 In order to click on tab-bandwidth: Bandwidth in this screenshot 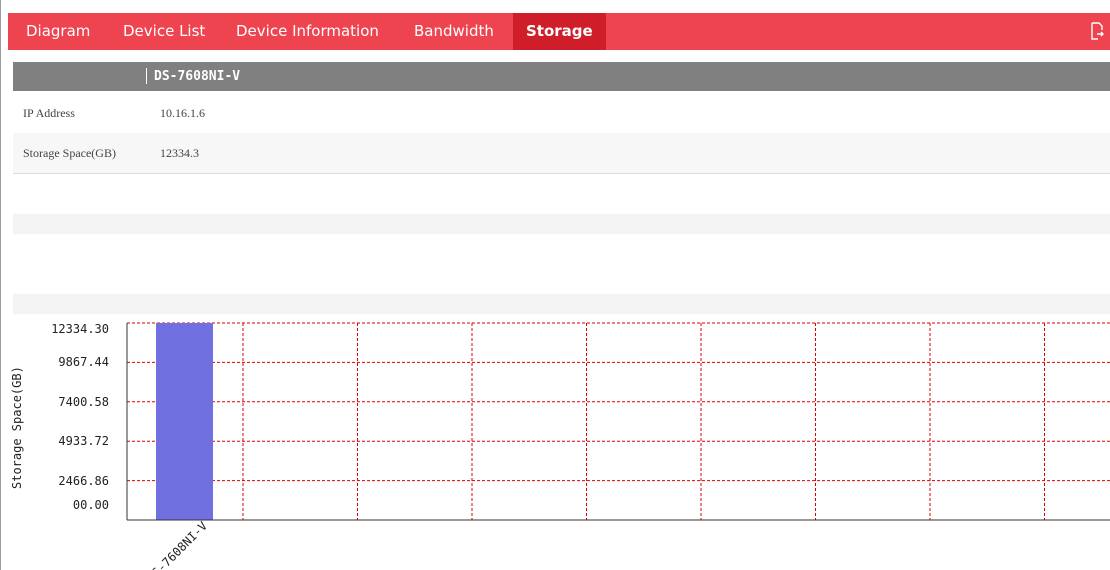, I will do `click(454, 31)`.